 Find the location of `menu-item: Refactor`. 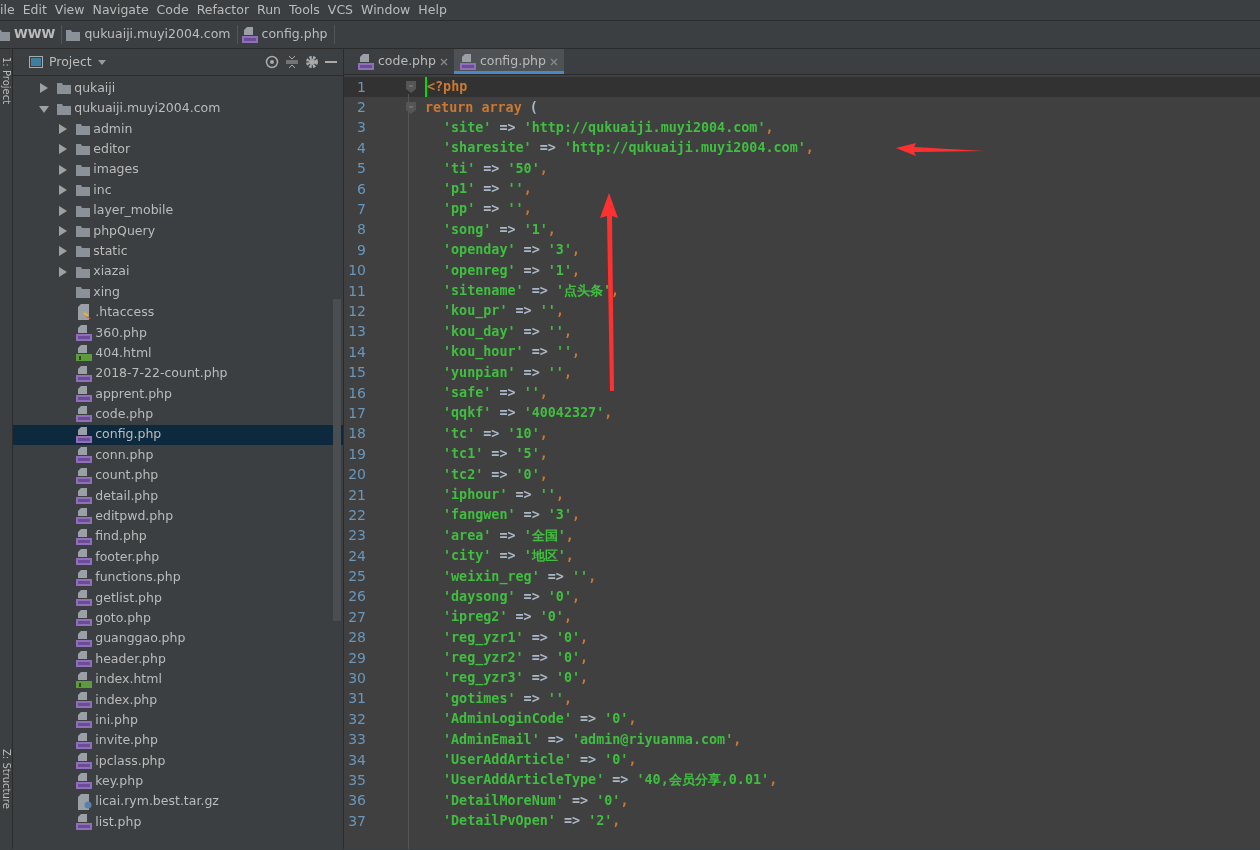

menu-item: Refactor is located at coordinates (223, 10).